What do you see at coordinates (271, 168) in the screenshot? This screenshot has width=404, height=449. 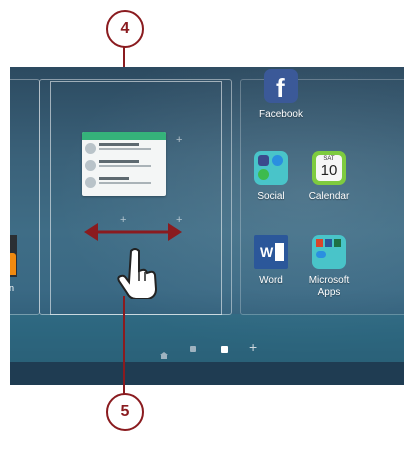 I see `social-folder-icon` at bounding box center [271, 168].